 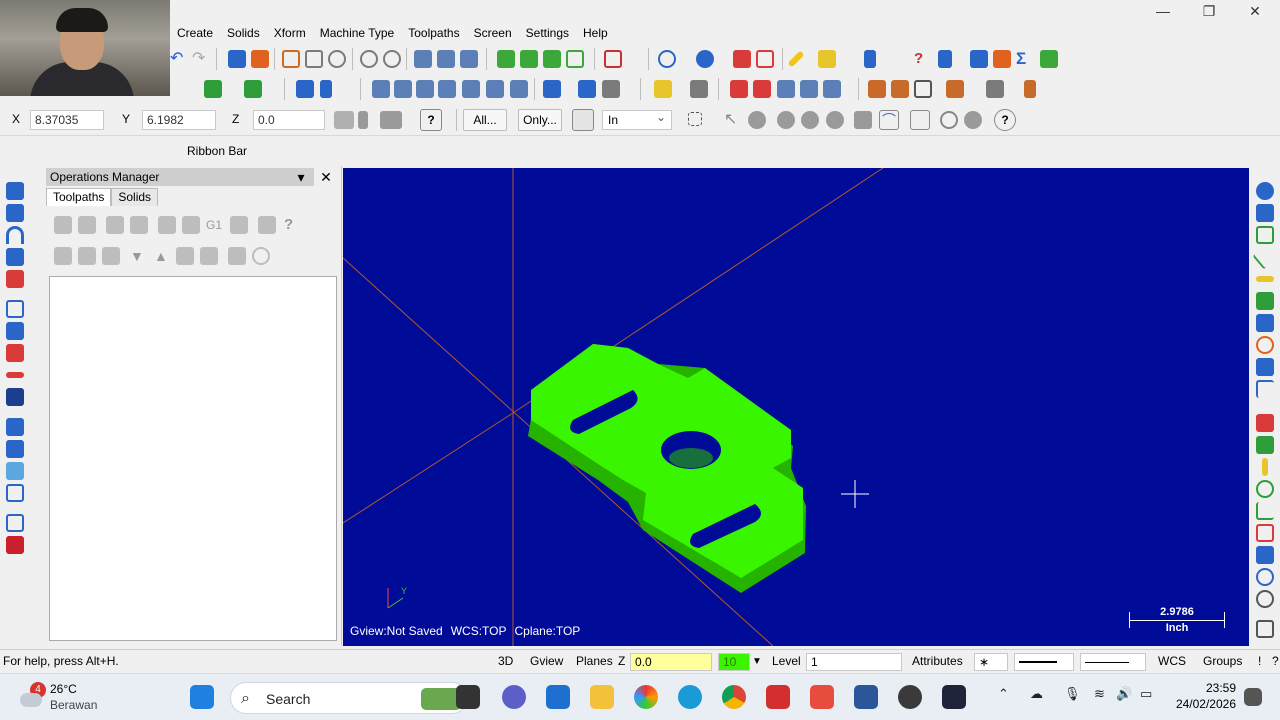 I want to click on battery-icon: ▭, so click(x=1146, y=694).